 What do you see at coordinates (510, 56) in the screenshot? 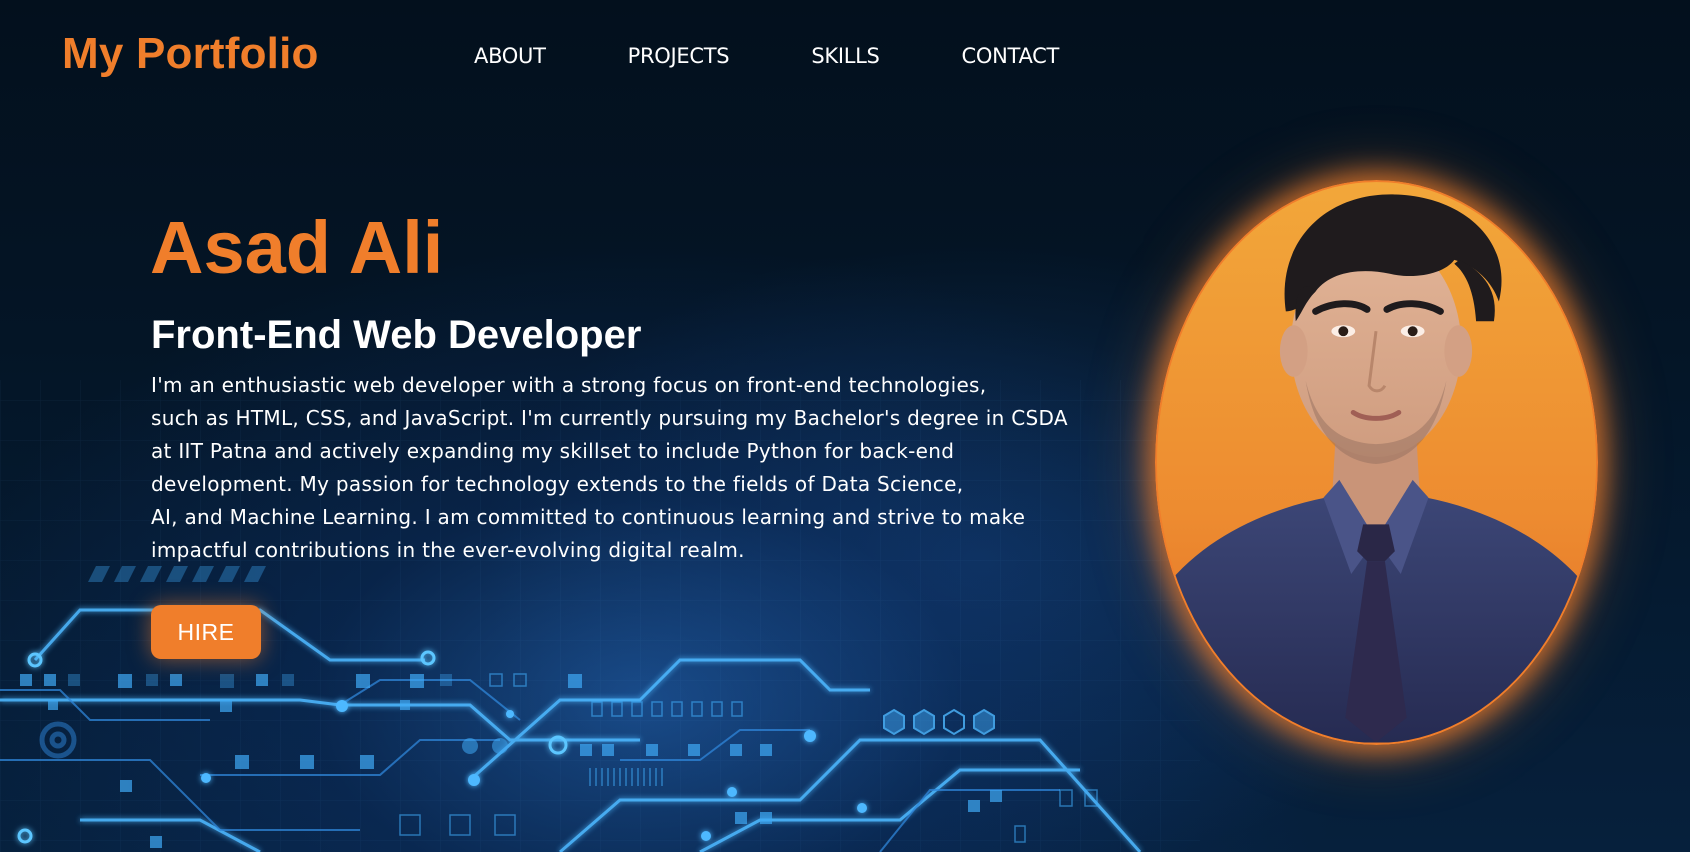
I see `nav-about: ABOUT` at bounding box center [510, 56].